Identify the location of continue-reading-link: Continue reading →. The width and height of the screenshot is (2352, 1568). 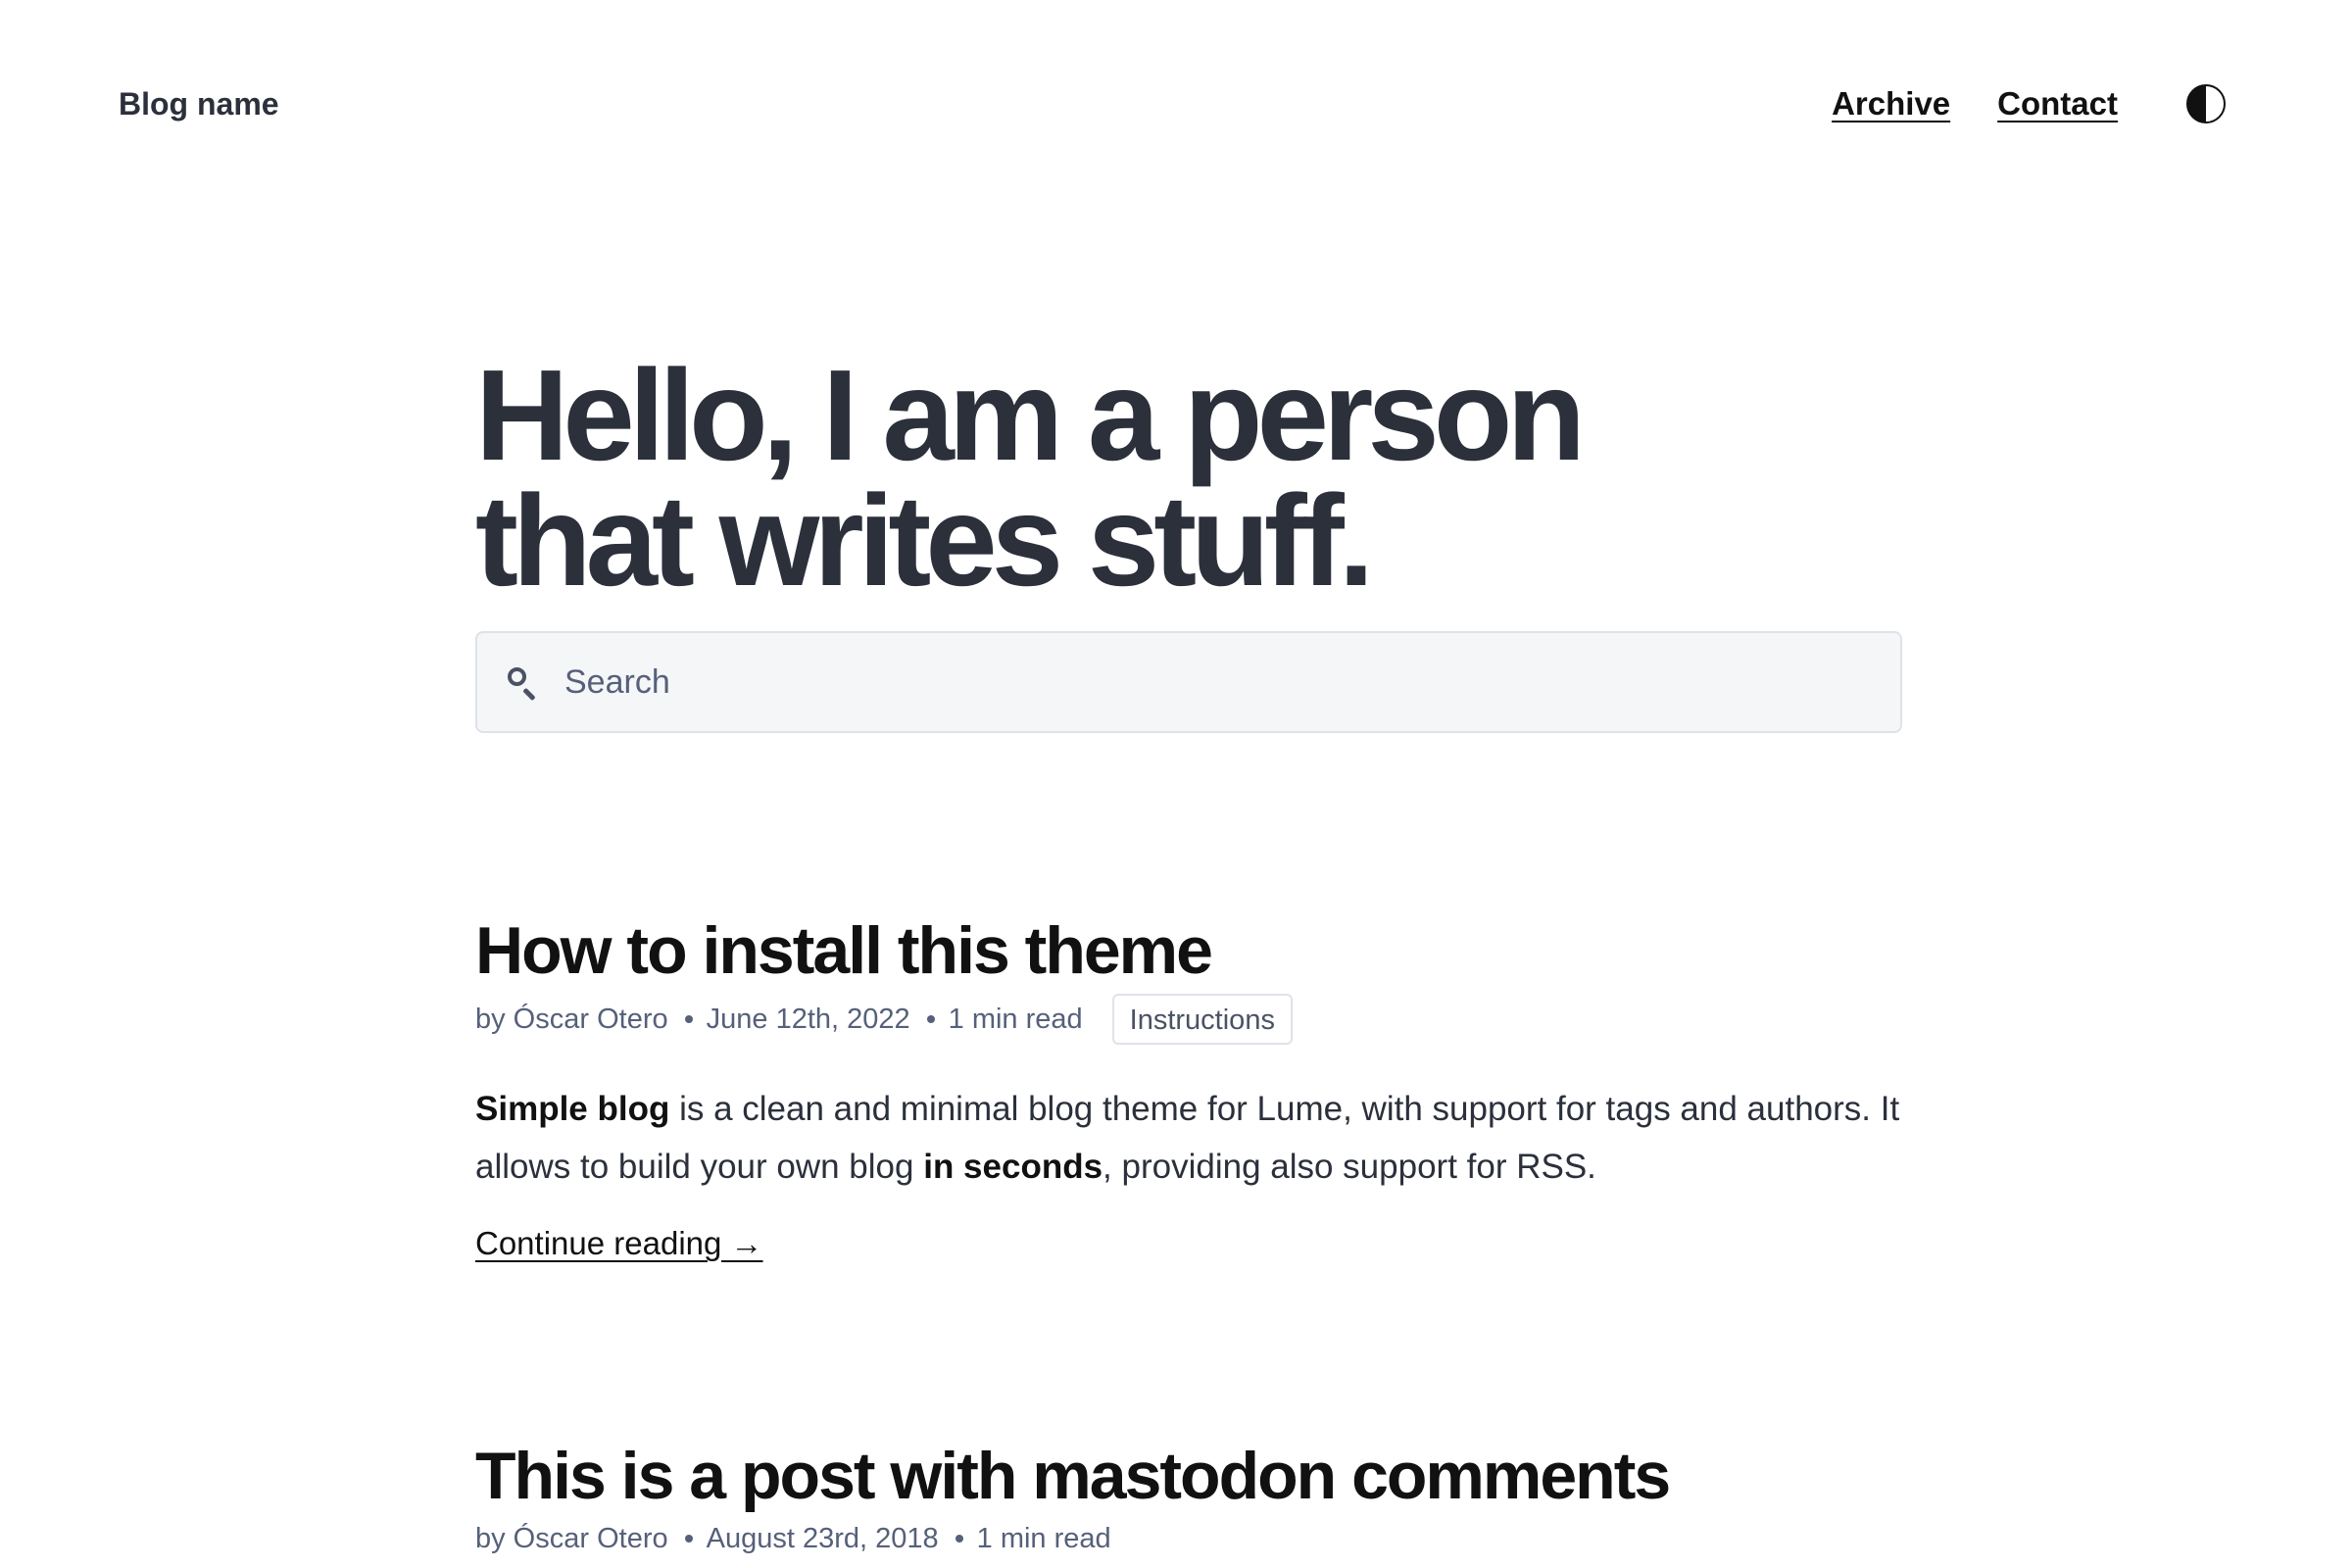
(619, 1243).